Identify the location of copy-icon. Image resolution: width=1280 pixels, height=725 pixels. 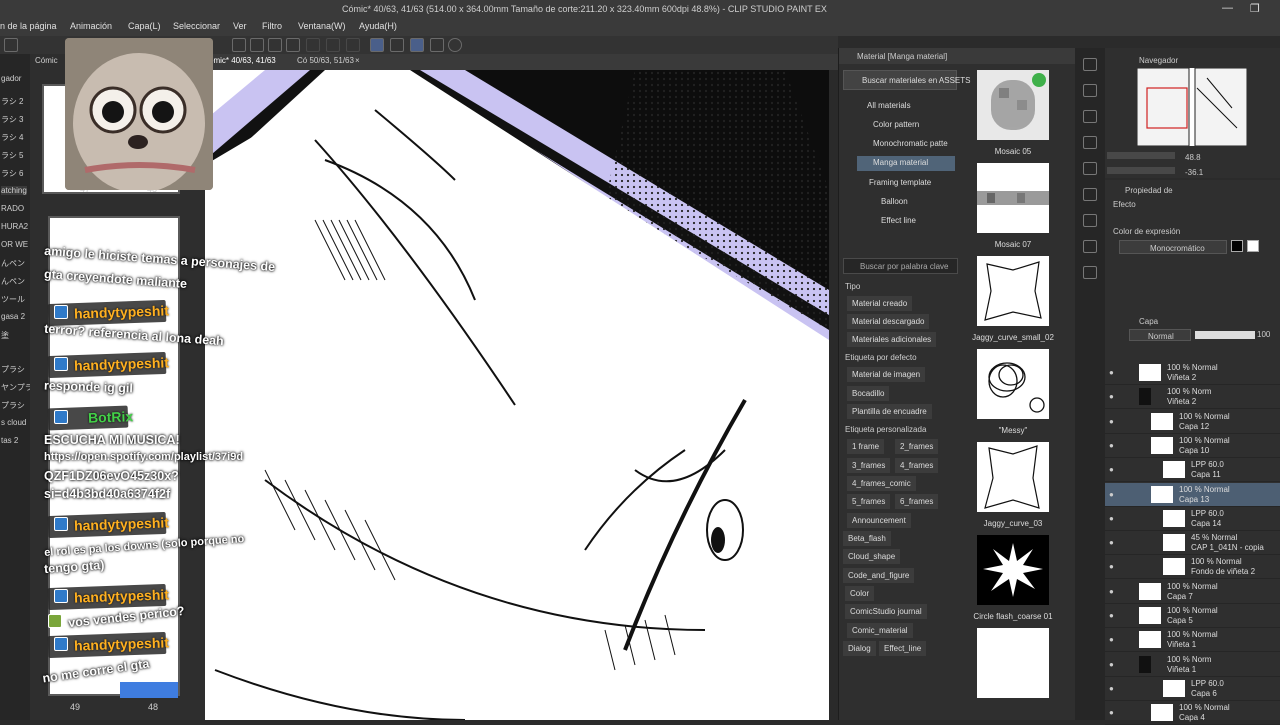
(353, 45).